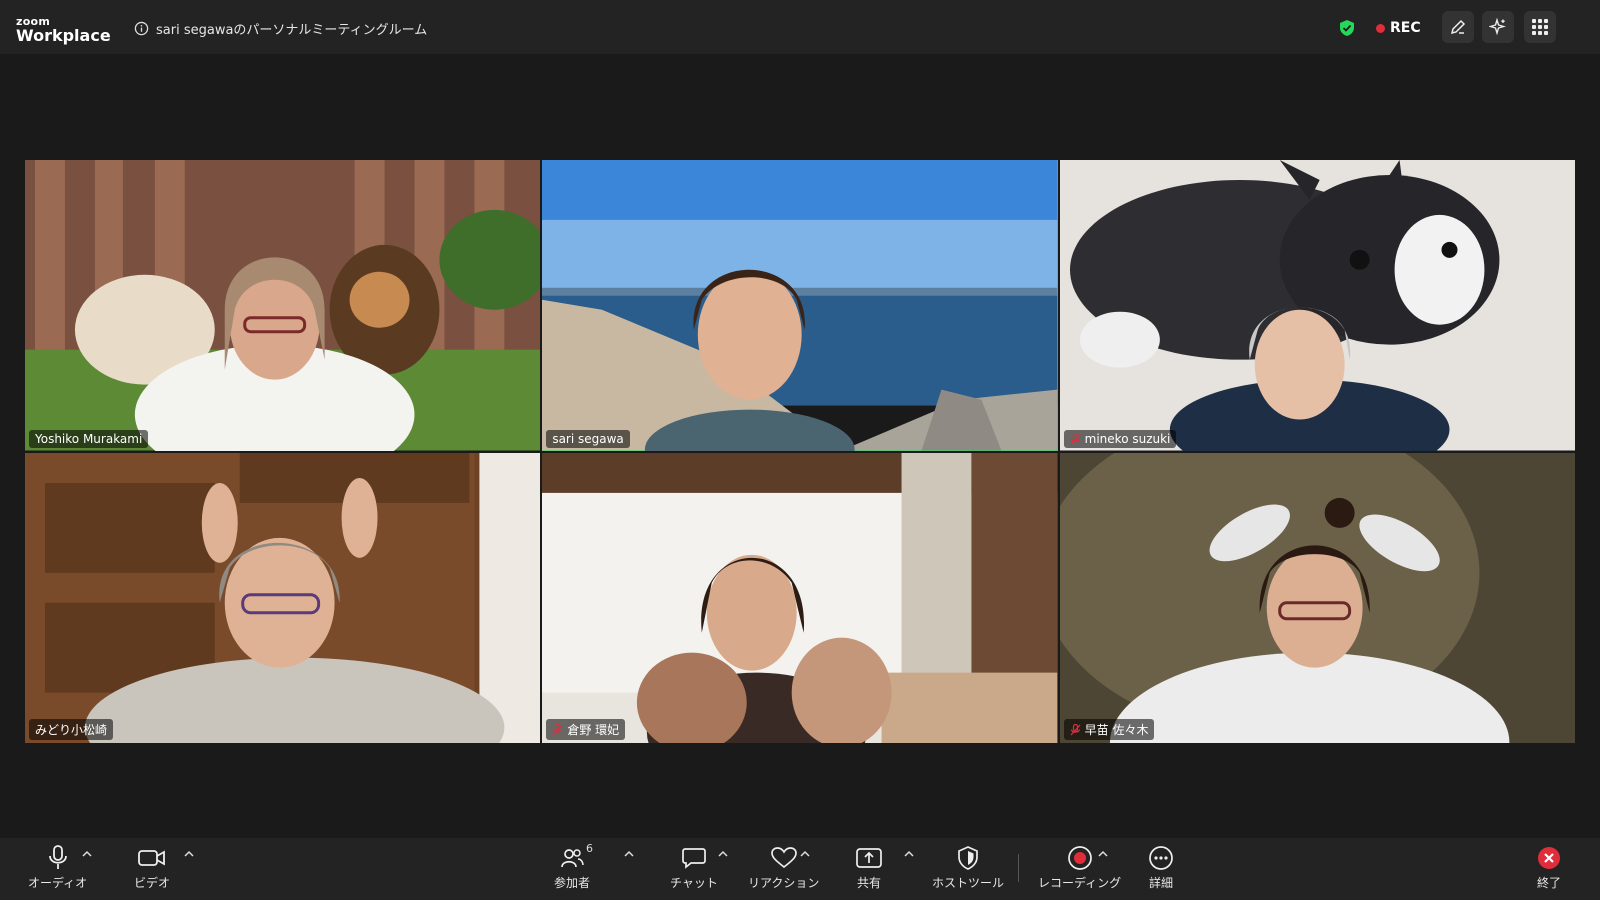  What do you see at coordinates (152, 883) in the screenshot?
I see `video-label: ビデオ` at bounding box center [152, 883].